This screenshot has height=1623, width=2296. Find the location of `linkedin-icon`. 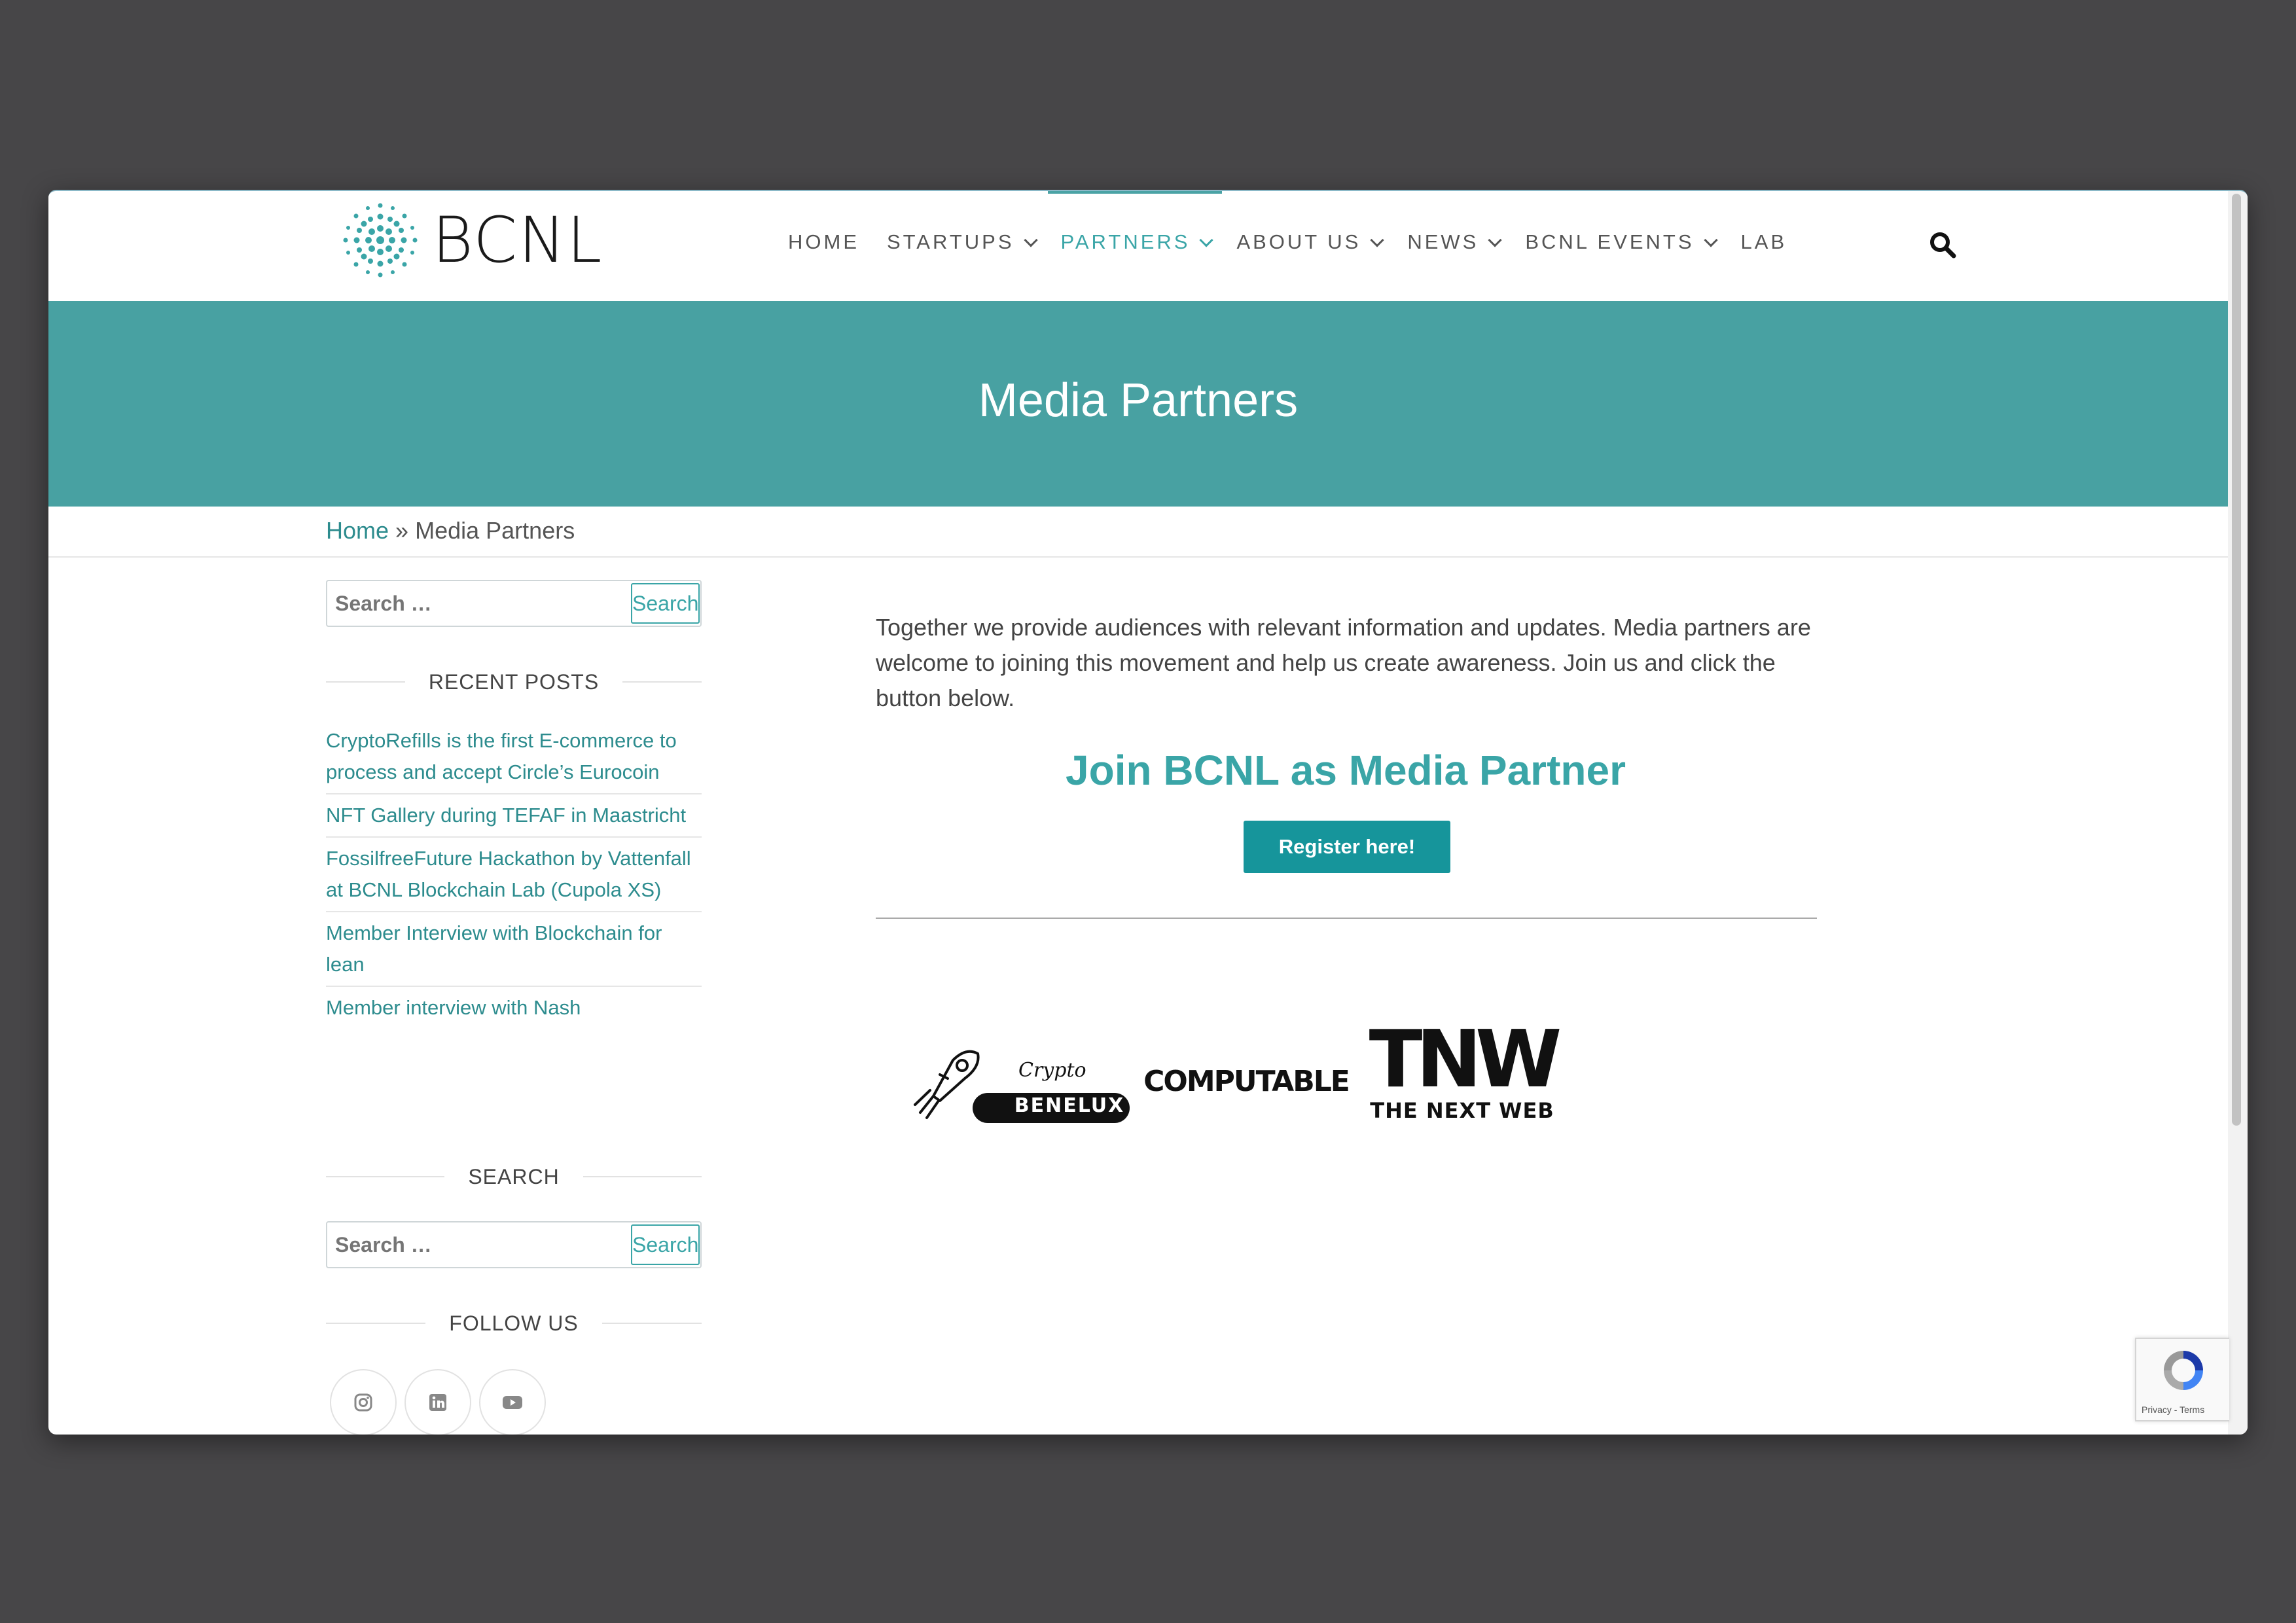

linkedin-icon is located at coordinates (438, 1402).